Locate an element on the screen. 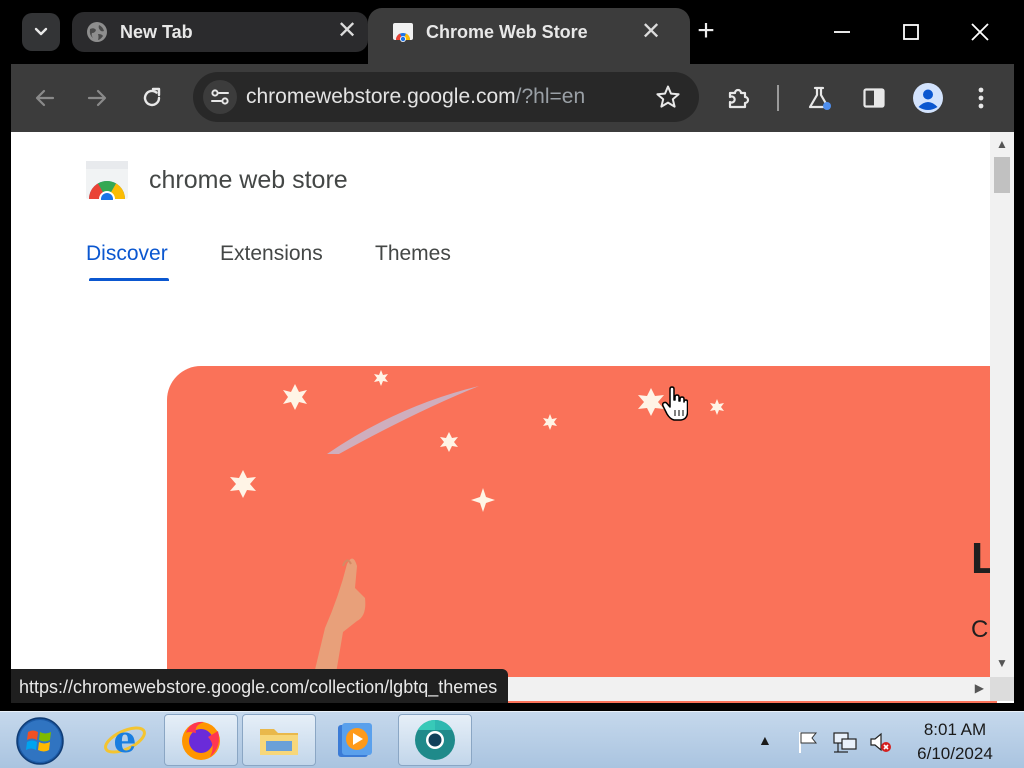  chrome-web-store-logo is located at coordinates (107, 180).